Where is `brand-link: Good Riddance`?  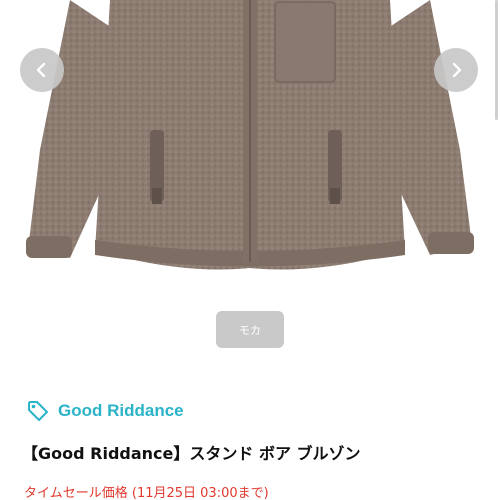
brand-link: Good Riddance is located at coordinates (105, 411).